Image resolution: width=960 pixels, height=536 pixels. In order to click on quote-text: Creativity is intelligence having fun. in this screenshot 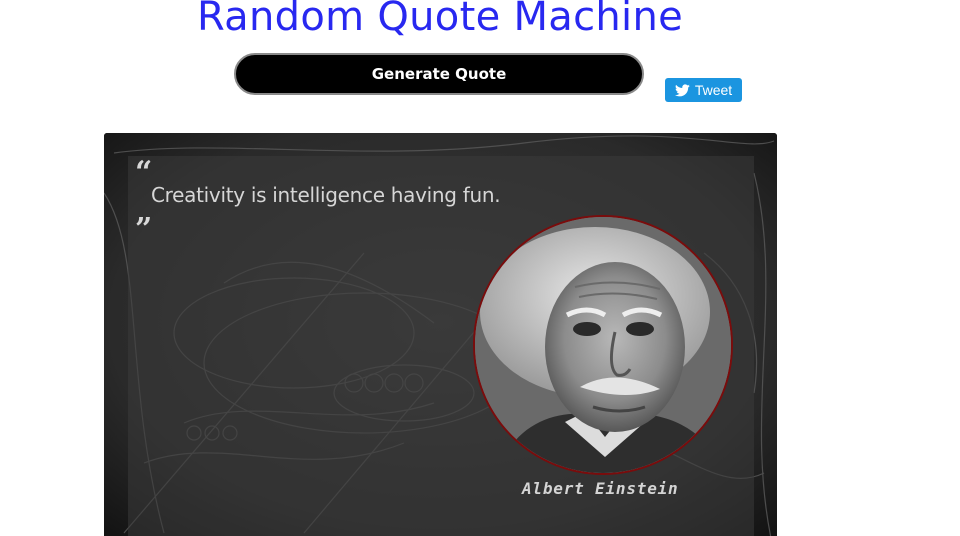, I will do `click(326, 195)`.